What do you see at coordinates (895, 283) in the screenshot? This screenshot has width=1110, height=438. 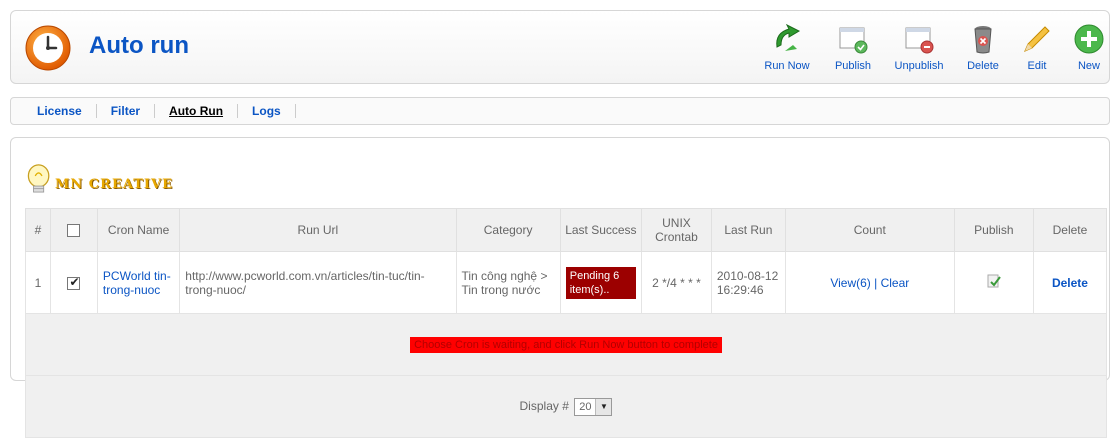 I see `clear-count-link: Clear` at bounding box center [895, 283].